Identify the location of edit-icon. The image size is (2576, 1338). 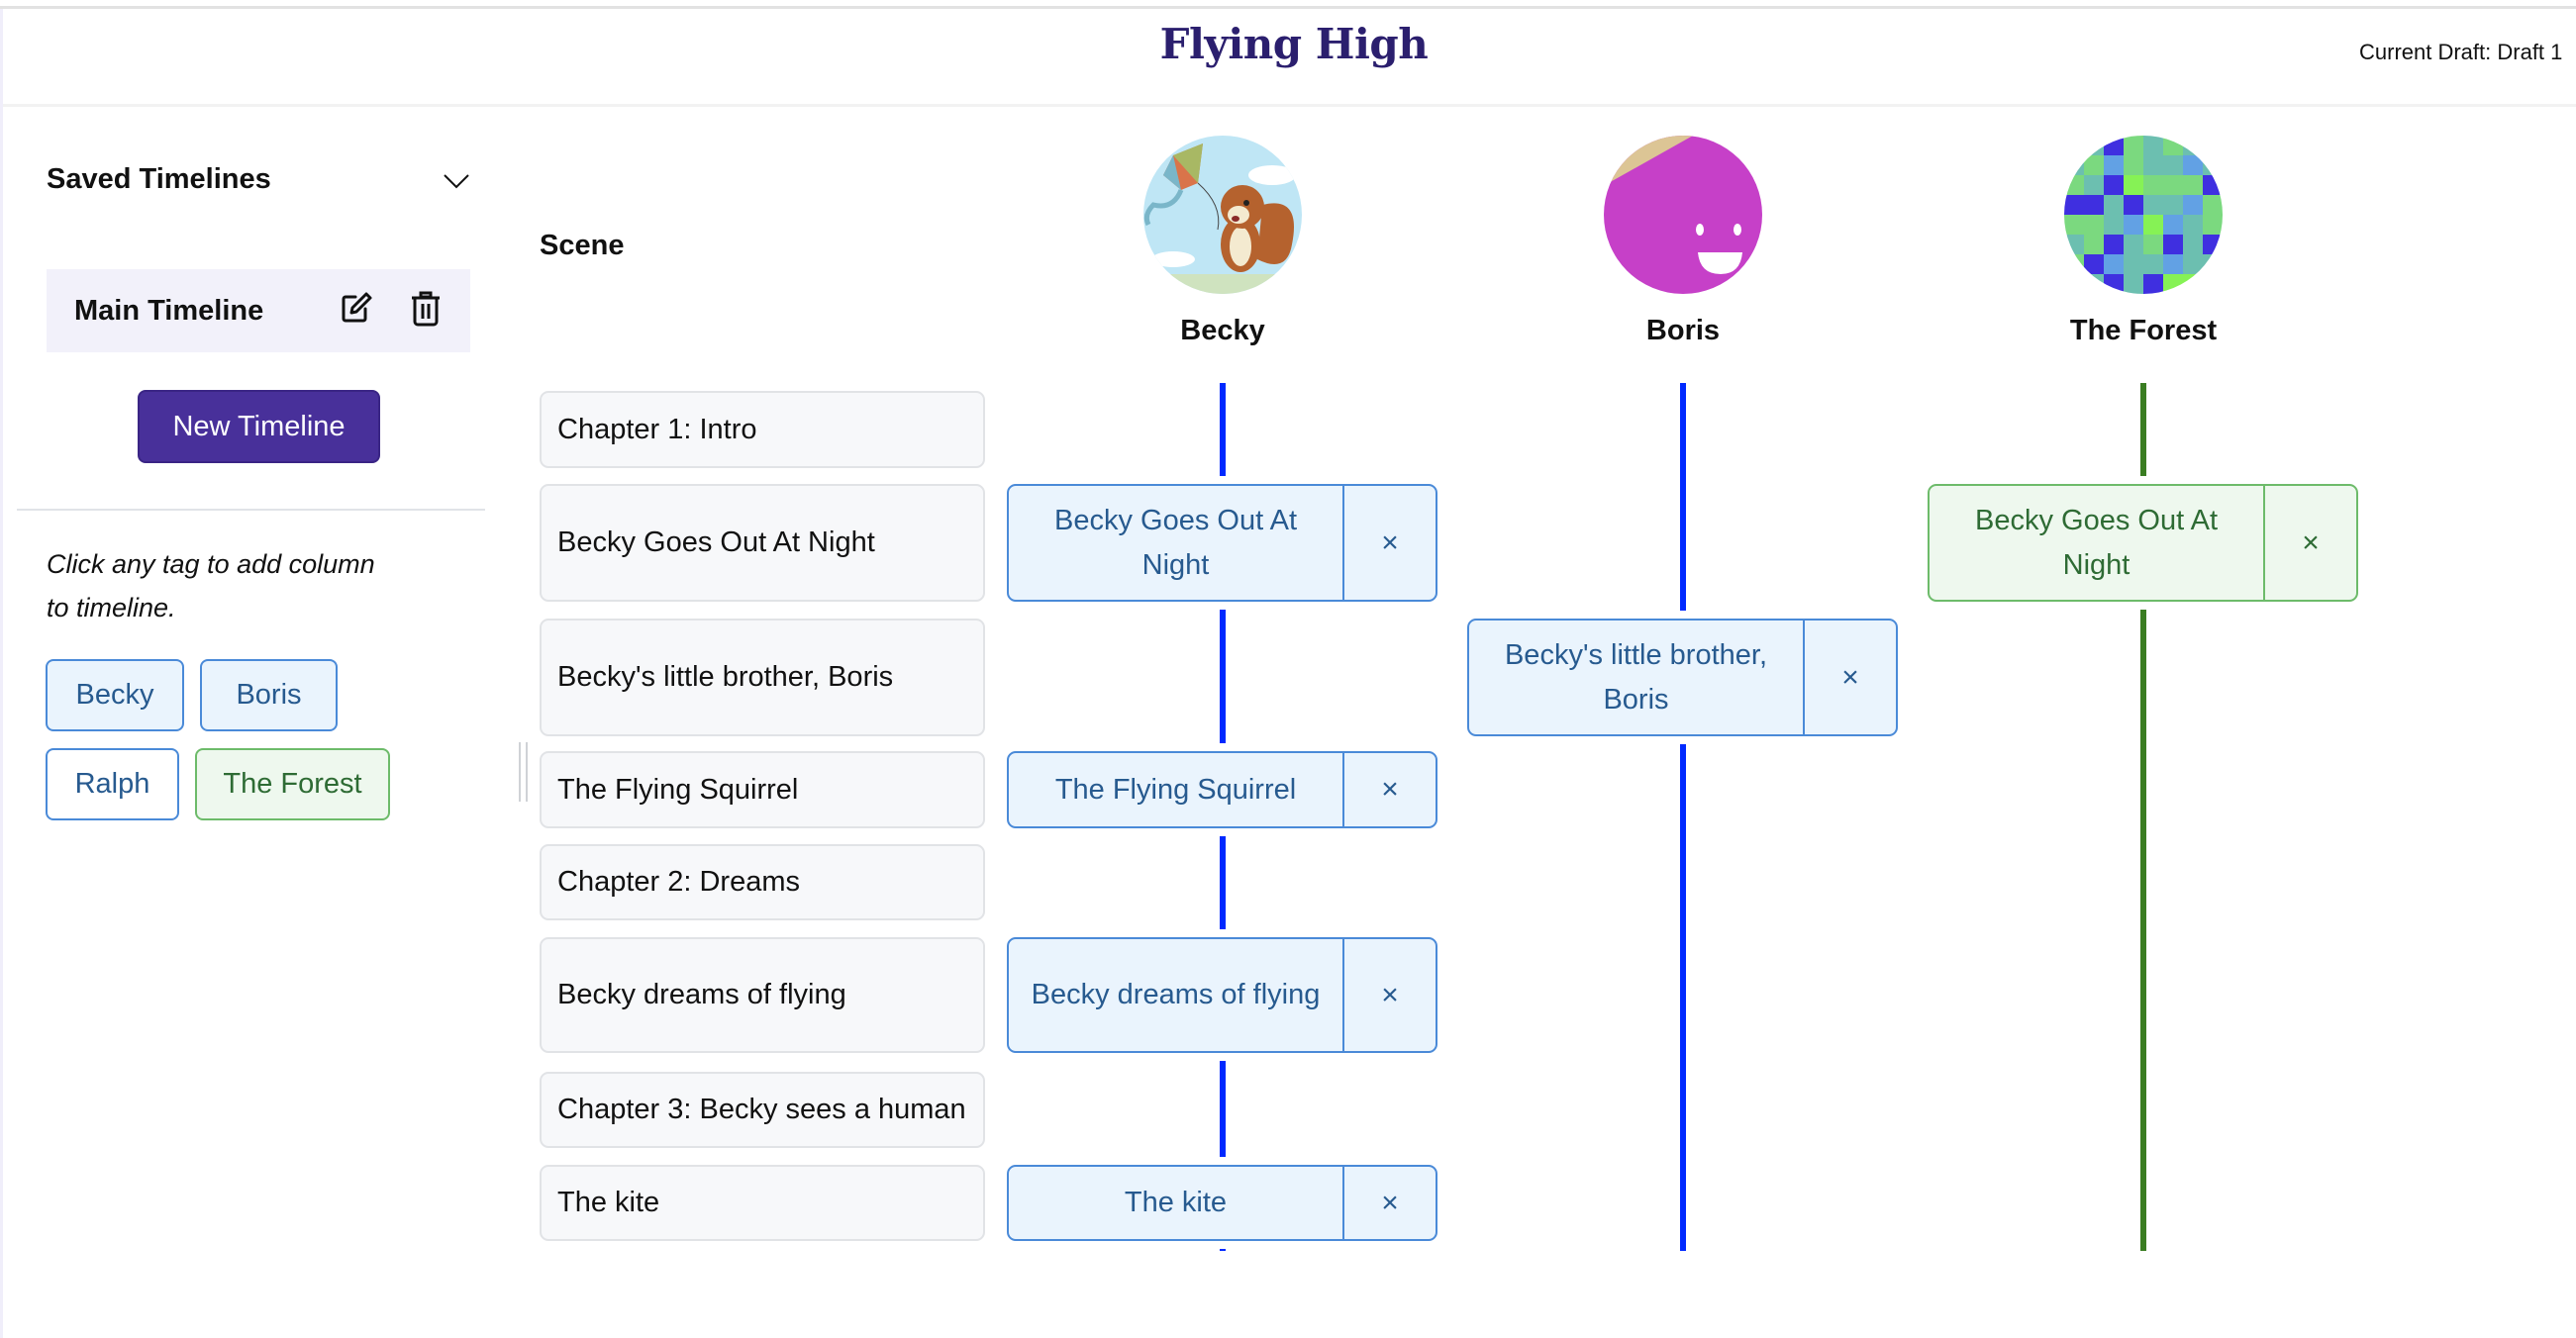
(357, 308).